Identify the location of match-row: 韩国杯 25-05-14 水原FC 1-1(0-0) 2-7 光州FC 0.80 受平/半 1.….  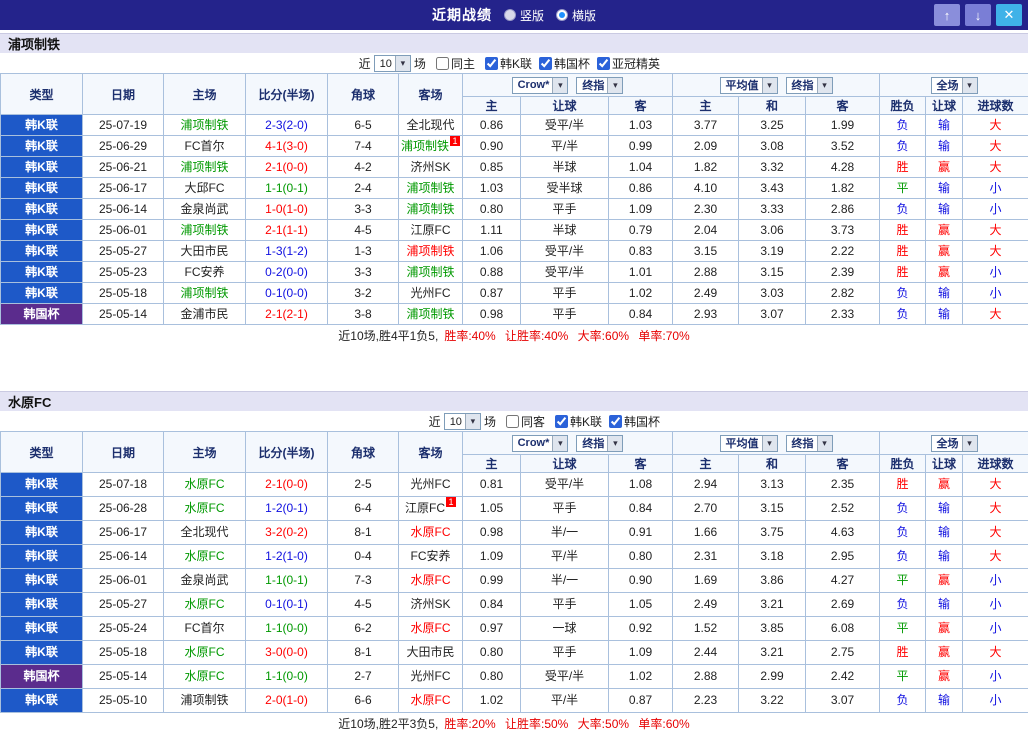
(514, 676).